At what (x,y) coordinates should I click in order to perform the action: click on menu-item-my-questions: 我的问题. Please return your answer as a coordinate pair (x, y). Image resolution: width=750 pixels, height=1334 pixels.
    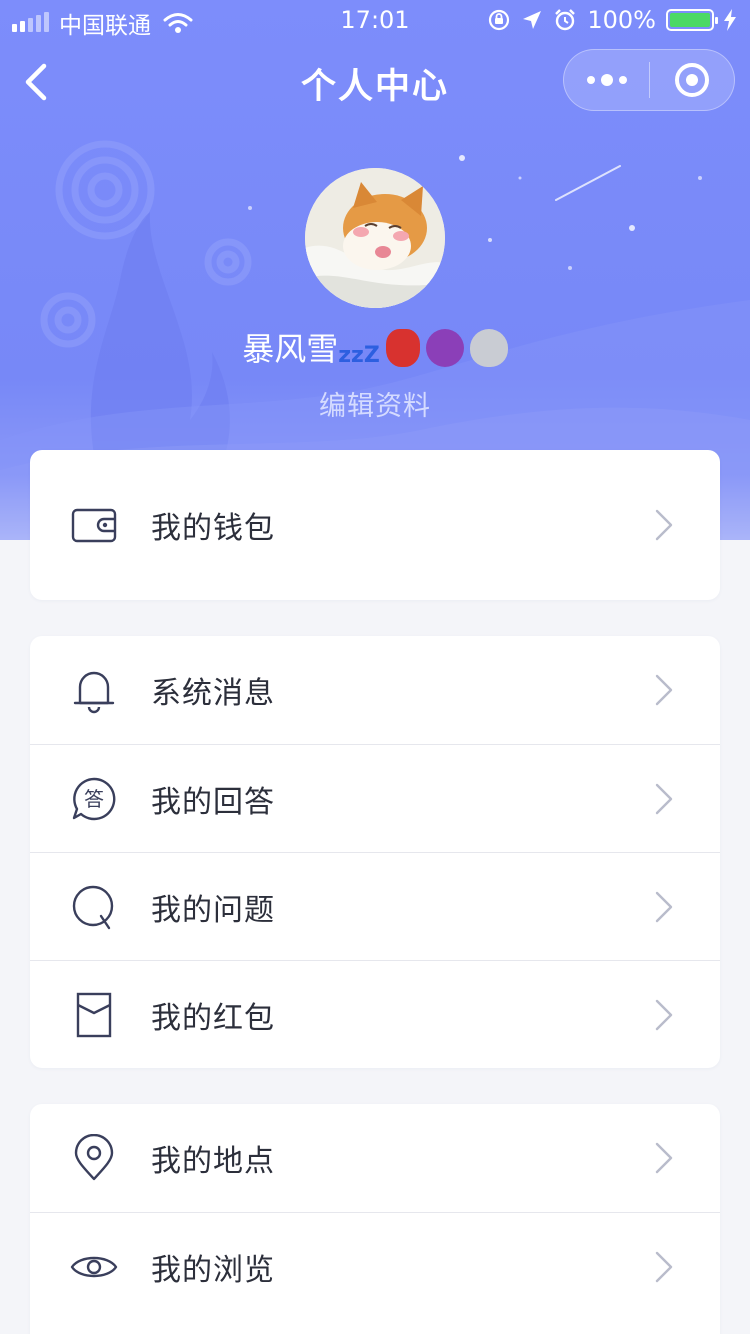
    Looking at the image, I should click on (375, 906).